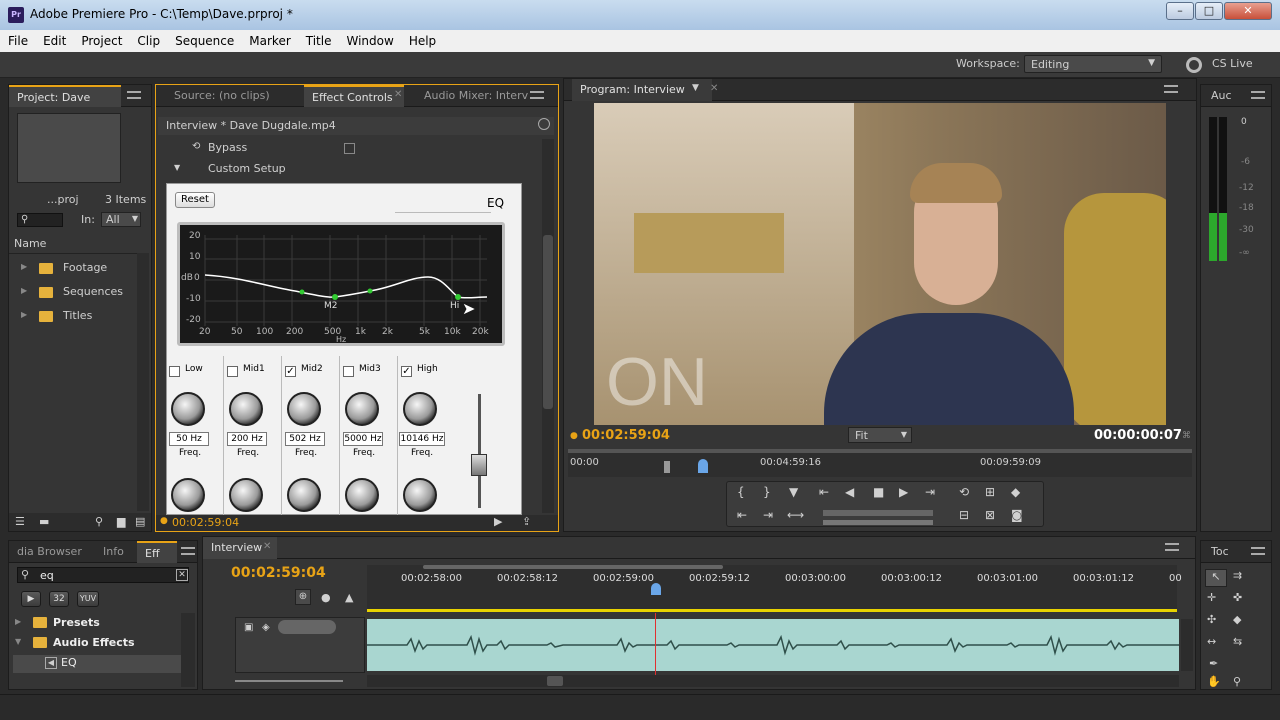 This screenshot has width=1280, height=720. What do you see at coordinates (626, 435) in the screenshot?
I see `program-timecode-current: 00:02:59:04` at bounding box center [626, 435].